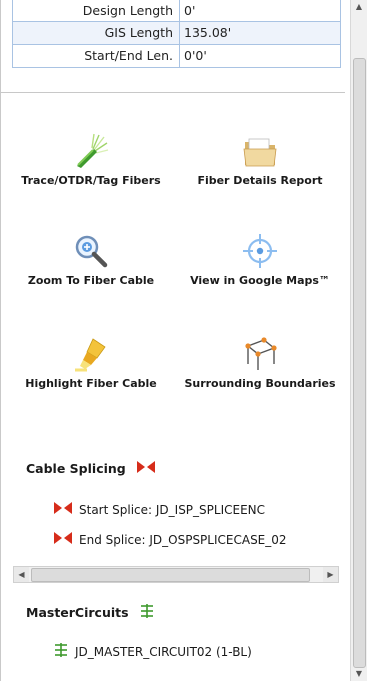  What do you see at coordinates (208, 32) in the screenshot?
I see `property-value: 135.08'` at bounding box center [208, 32].